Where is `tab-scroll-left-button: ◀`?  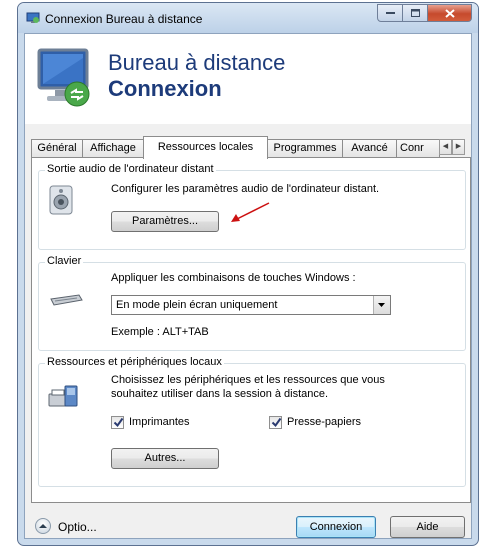 tab-scroll-left-button: ◀ is located at coordinates (445, 147).